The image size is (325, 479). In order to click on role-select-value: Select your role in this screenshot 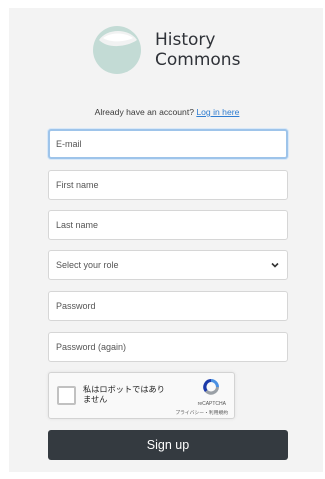, I will do `click(87, 265)`.